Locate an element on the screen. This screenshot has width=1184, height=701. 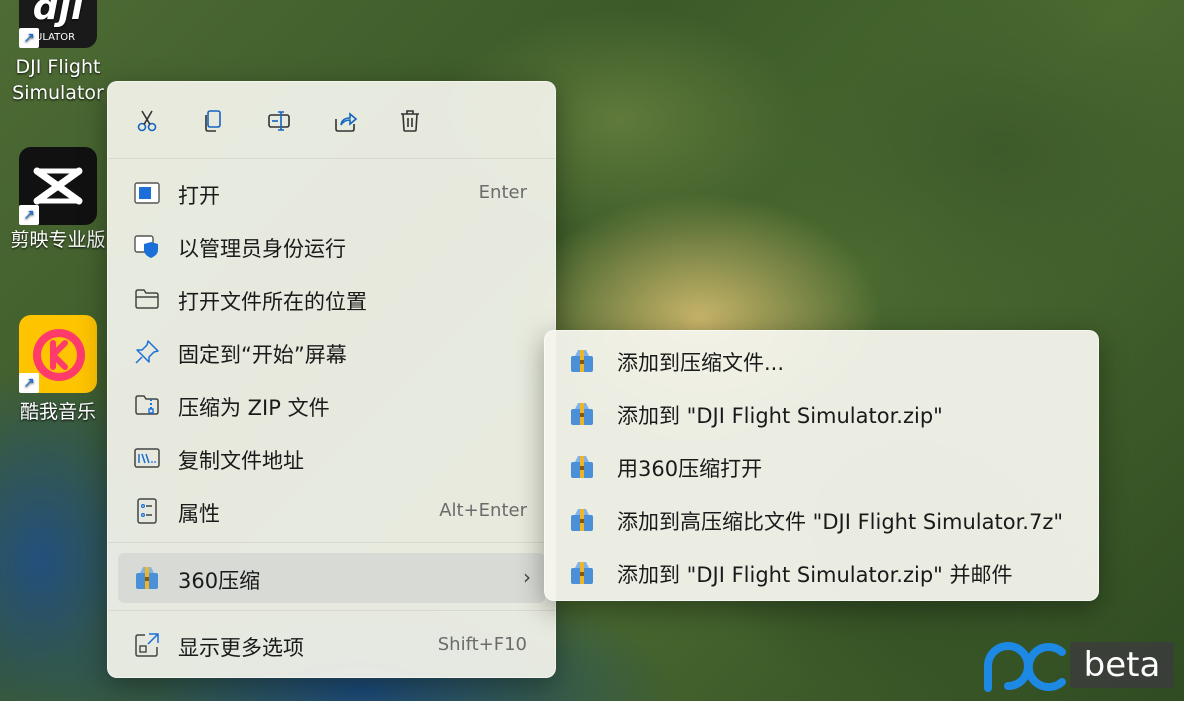
cut-button is located at coordinates (147, 121).